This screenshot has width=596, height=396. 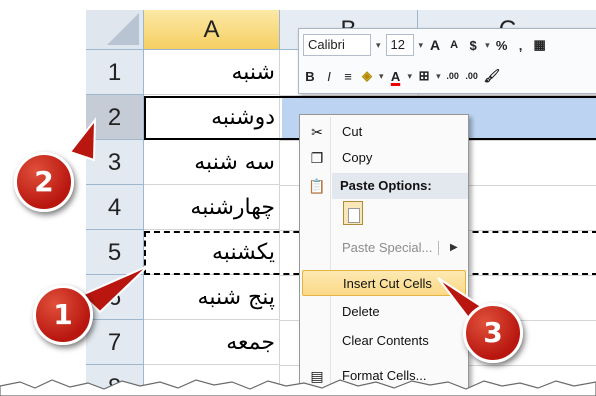 What do you see at coordinates (82, 139) in the screenshot?
I see `callout-2-tail` at bounding box center [82, 139].